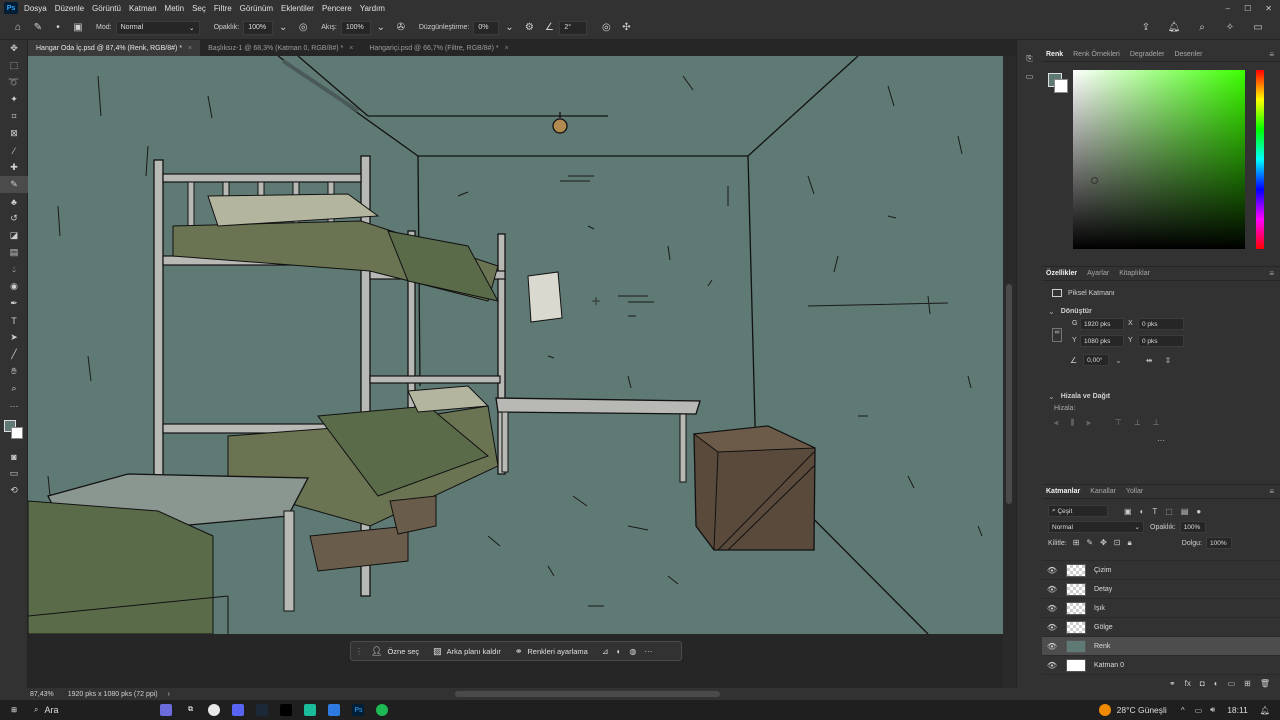 Image resolution: width=1280 pixels, height=720 pixels. What do you see at coordinates (1096, 360) in the screenshot?
I see `angle-input: 0,00°` at bounding box center [1096, 360].